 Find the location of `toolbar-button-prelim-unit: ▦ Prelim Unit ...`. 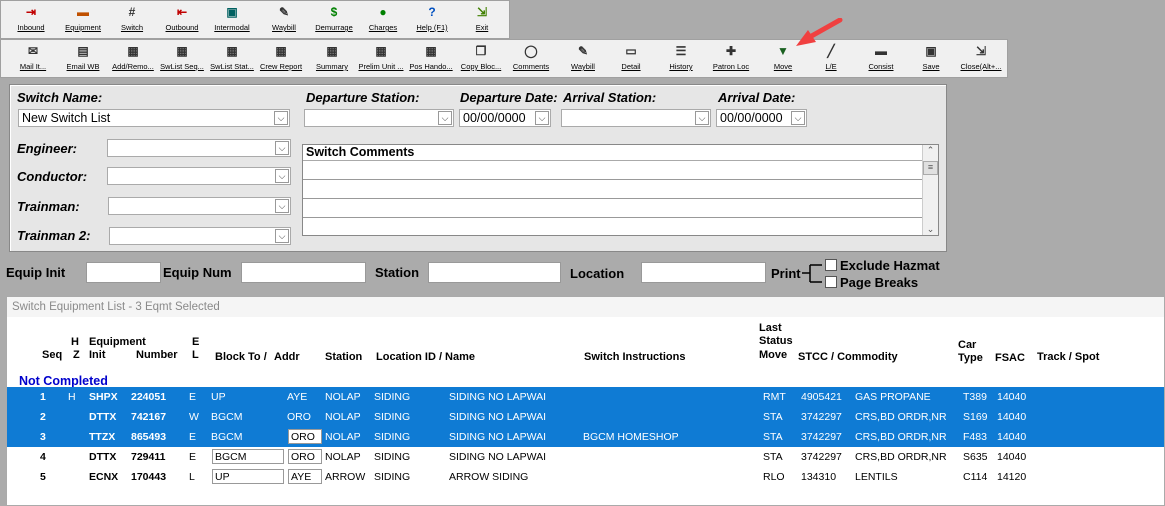

toolbar-button-prelim-unit: ▦ Prelim Unit ... is located at coordinates (381, 60).